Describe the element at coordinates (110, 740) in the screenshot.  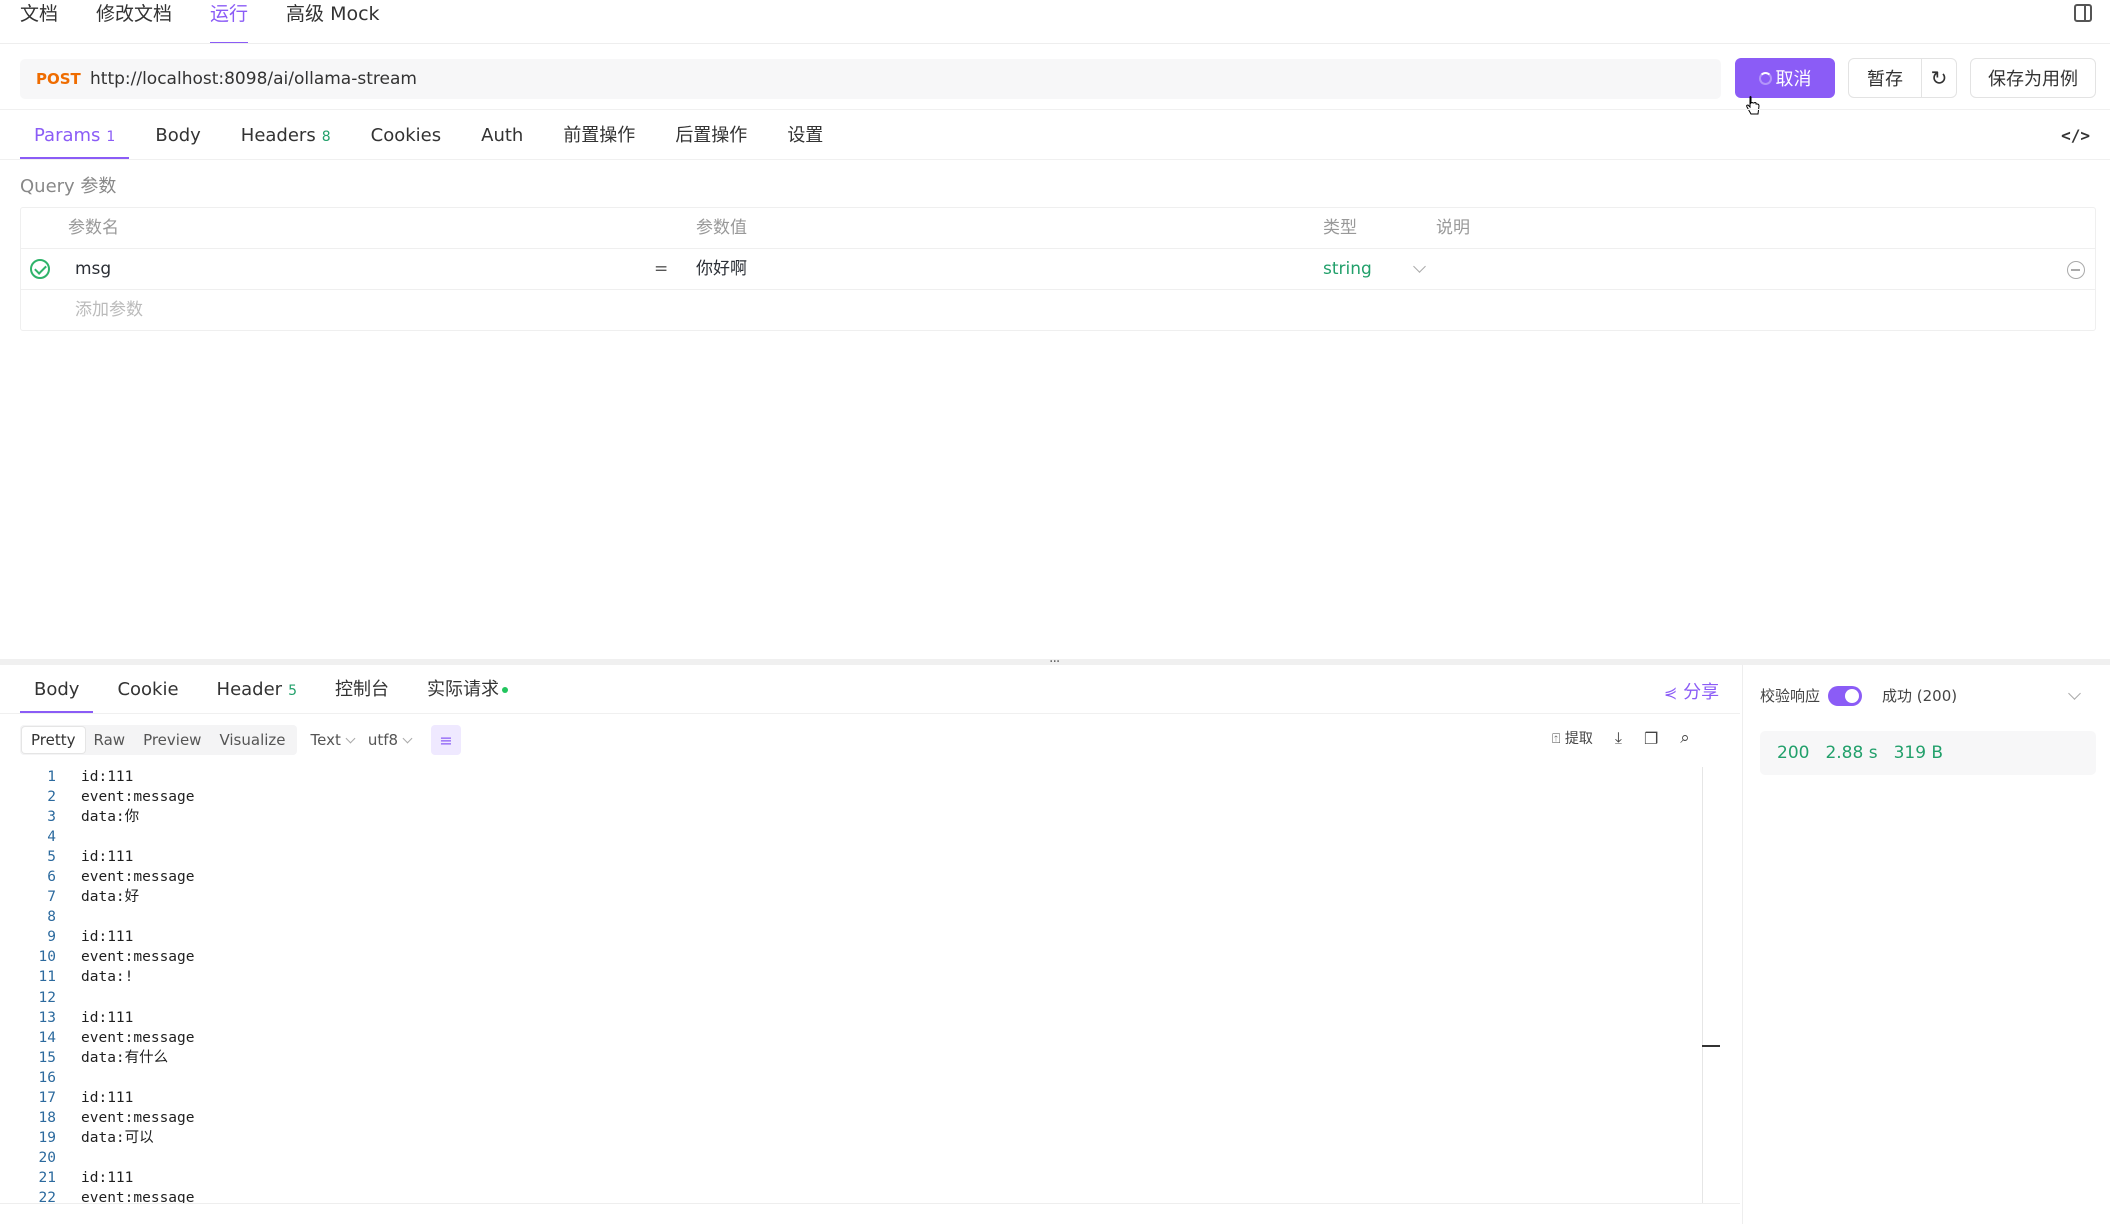
I see `mode-raw: Raw` at that location.